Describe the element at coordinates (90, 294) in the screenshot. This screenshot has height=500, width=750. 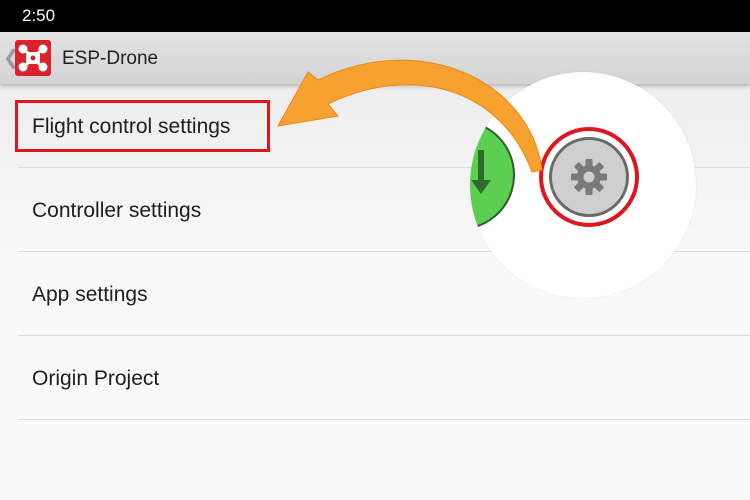
I see `menu-item-label: App settings` at that location.